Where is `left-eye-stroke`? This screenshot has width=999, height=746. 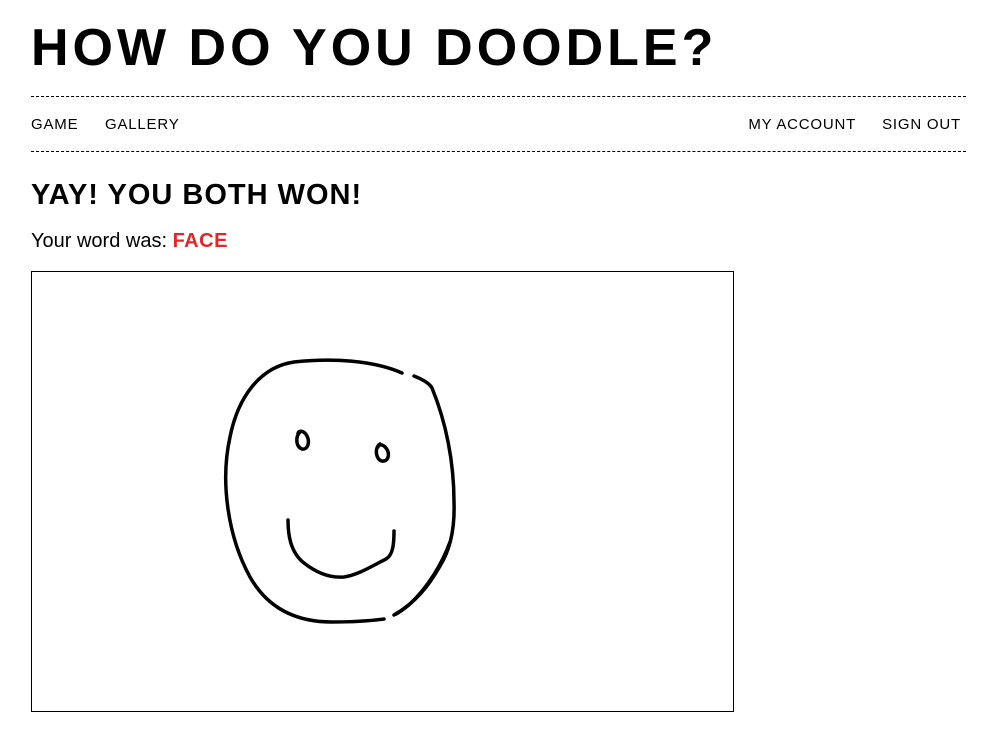
left-eye-stroke is located at coordinates (303, 440).